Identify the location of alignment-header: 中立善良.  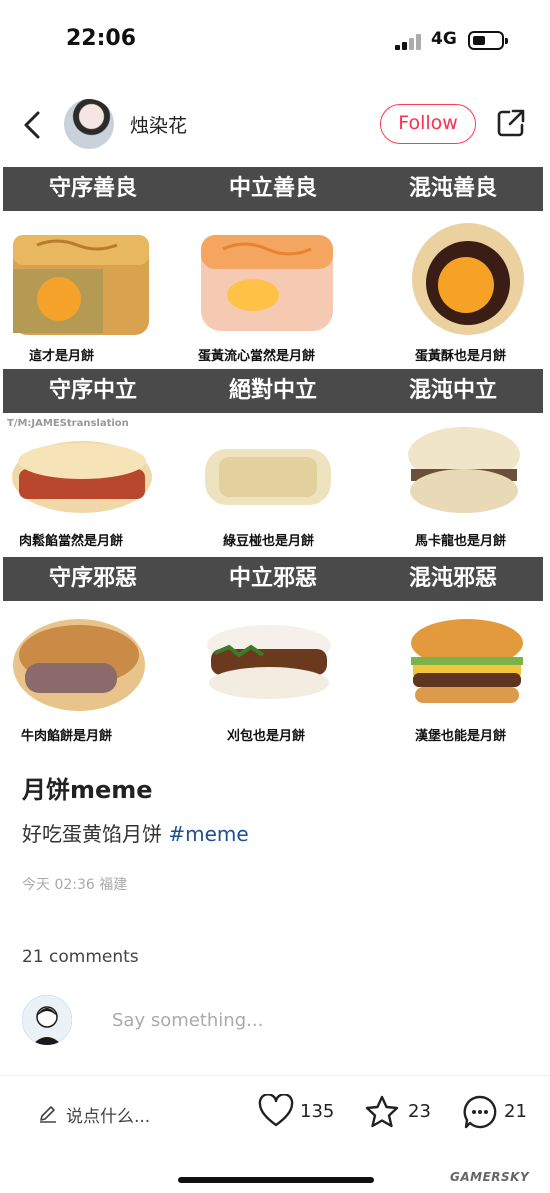
(272, 188).